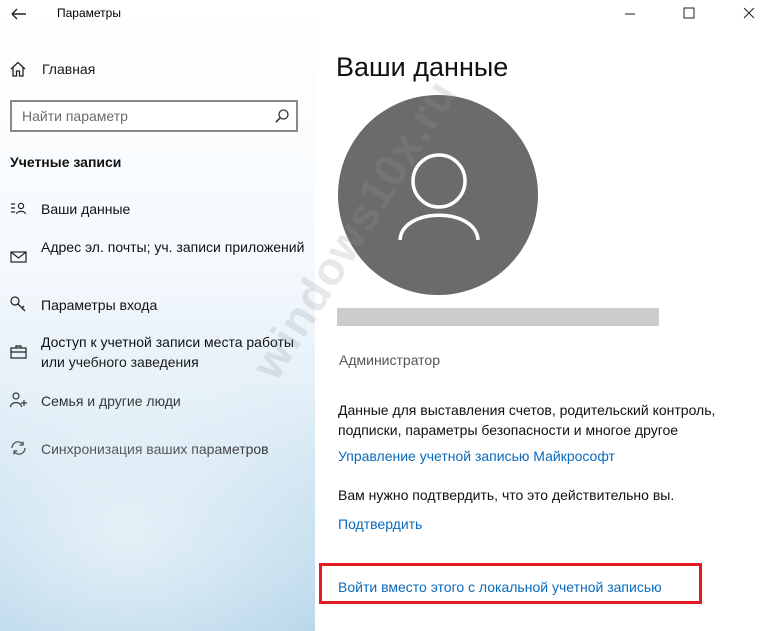  I want to click on user-name-redacted, so click(498, 317).